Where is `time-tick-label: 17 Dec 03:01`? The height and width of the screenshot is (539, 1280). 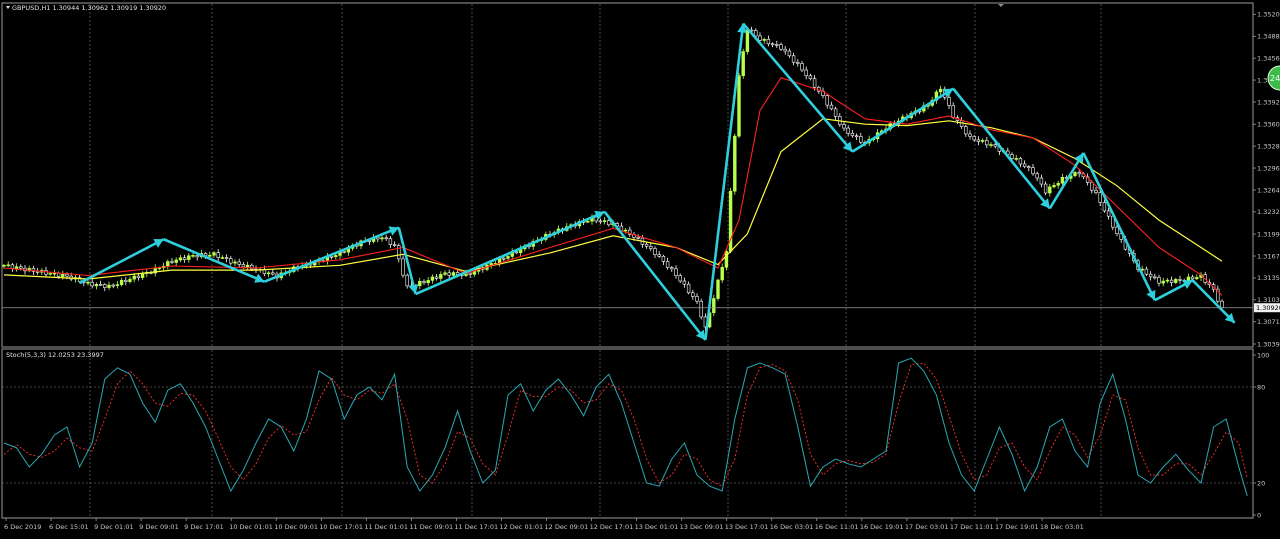 time-tick-label: 17 Dec 03:01 is located at coordinates (927, 527).